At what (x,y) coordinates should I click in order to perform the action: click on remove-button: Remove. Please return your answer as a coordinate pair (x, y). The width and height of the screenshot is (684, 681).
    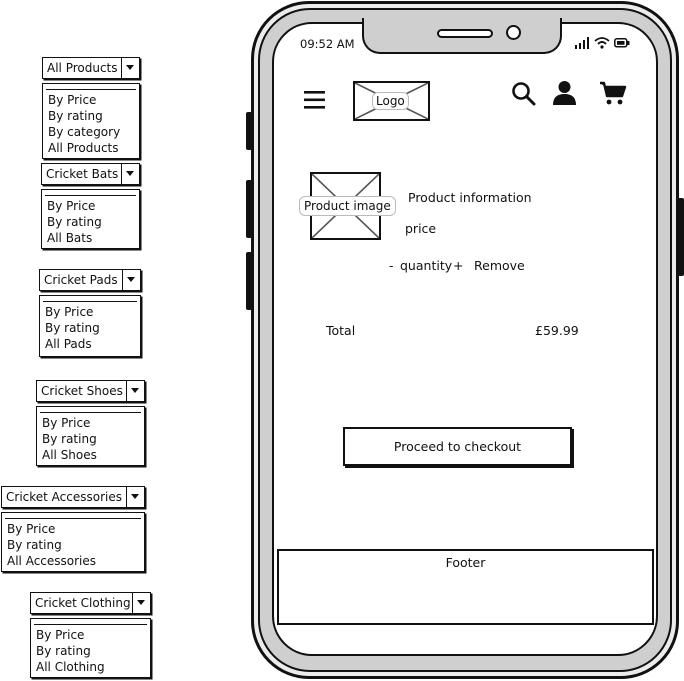
    Looking at the image, I should click on (499, 265).